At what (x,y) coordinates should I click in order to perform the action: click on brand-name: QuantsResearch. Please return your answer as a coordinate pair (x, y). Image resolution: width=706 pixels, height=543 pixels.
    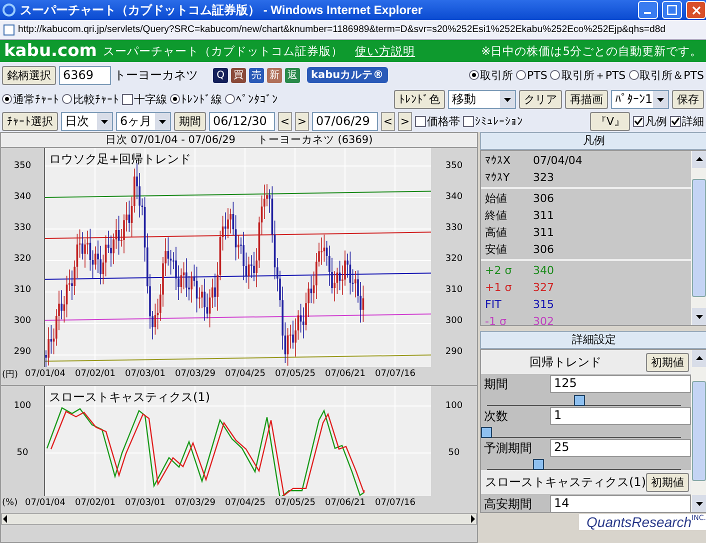
    Looking at the image, I should click on (639, 522).